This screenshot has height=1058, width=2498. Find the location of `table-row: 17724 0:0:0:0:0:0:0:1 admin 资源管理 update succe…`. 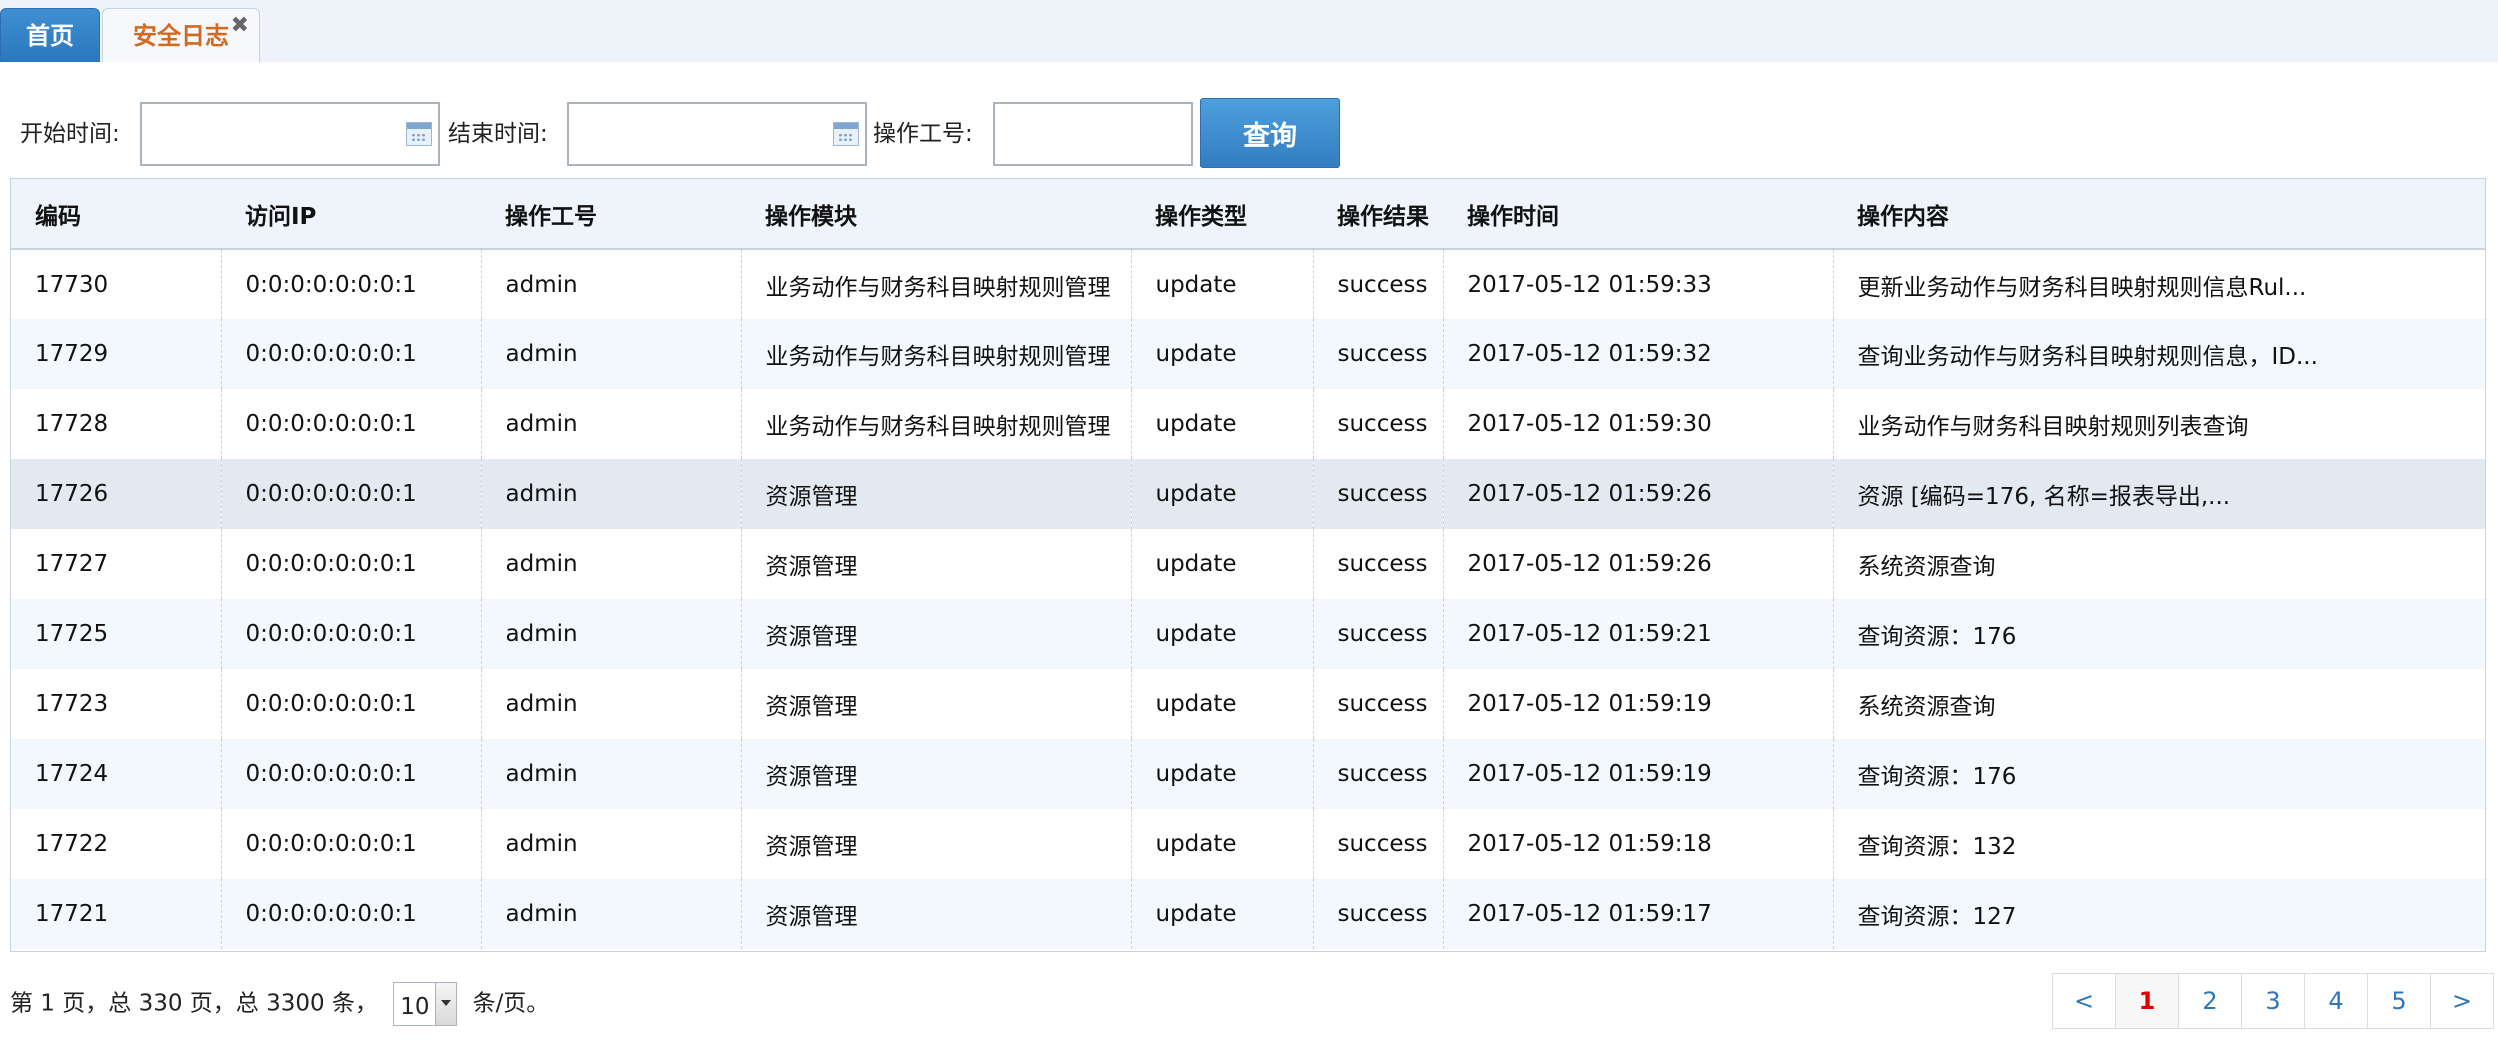

table-row: 17724 0:0:0:0:0:0:0:1 admin 资源管理 update succe… is located at coordinates (1248, 774).